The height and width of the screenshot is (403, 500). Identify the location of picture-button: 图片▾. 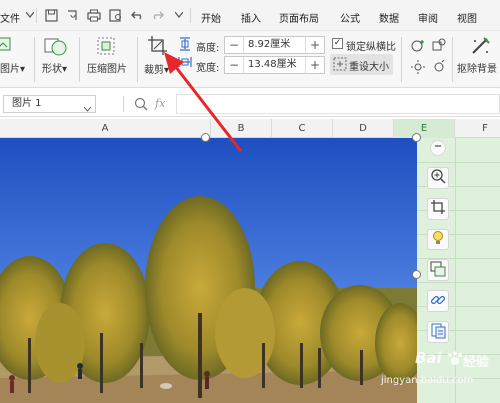
(12, 67).